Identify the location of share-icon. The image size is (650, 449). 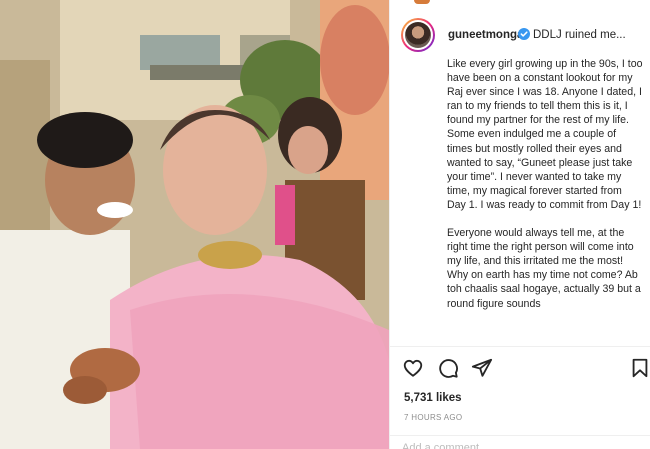
(482, 368).